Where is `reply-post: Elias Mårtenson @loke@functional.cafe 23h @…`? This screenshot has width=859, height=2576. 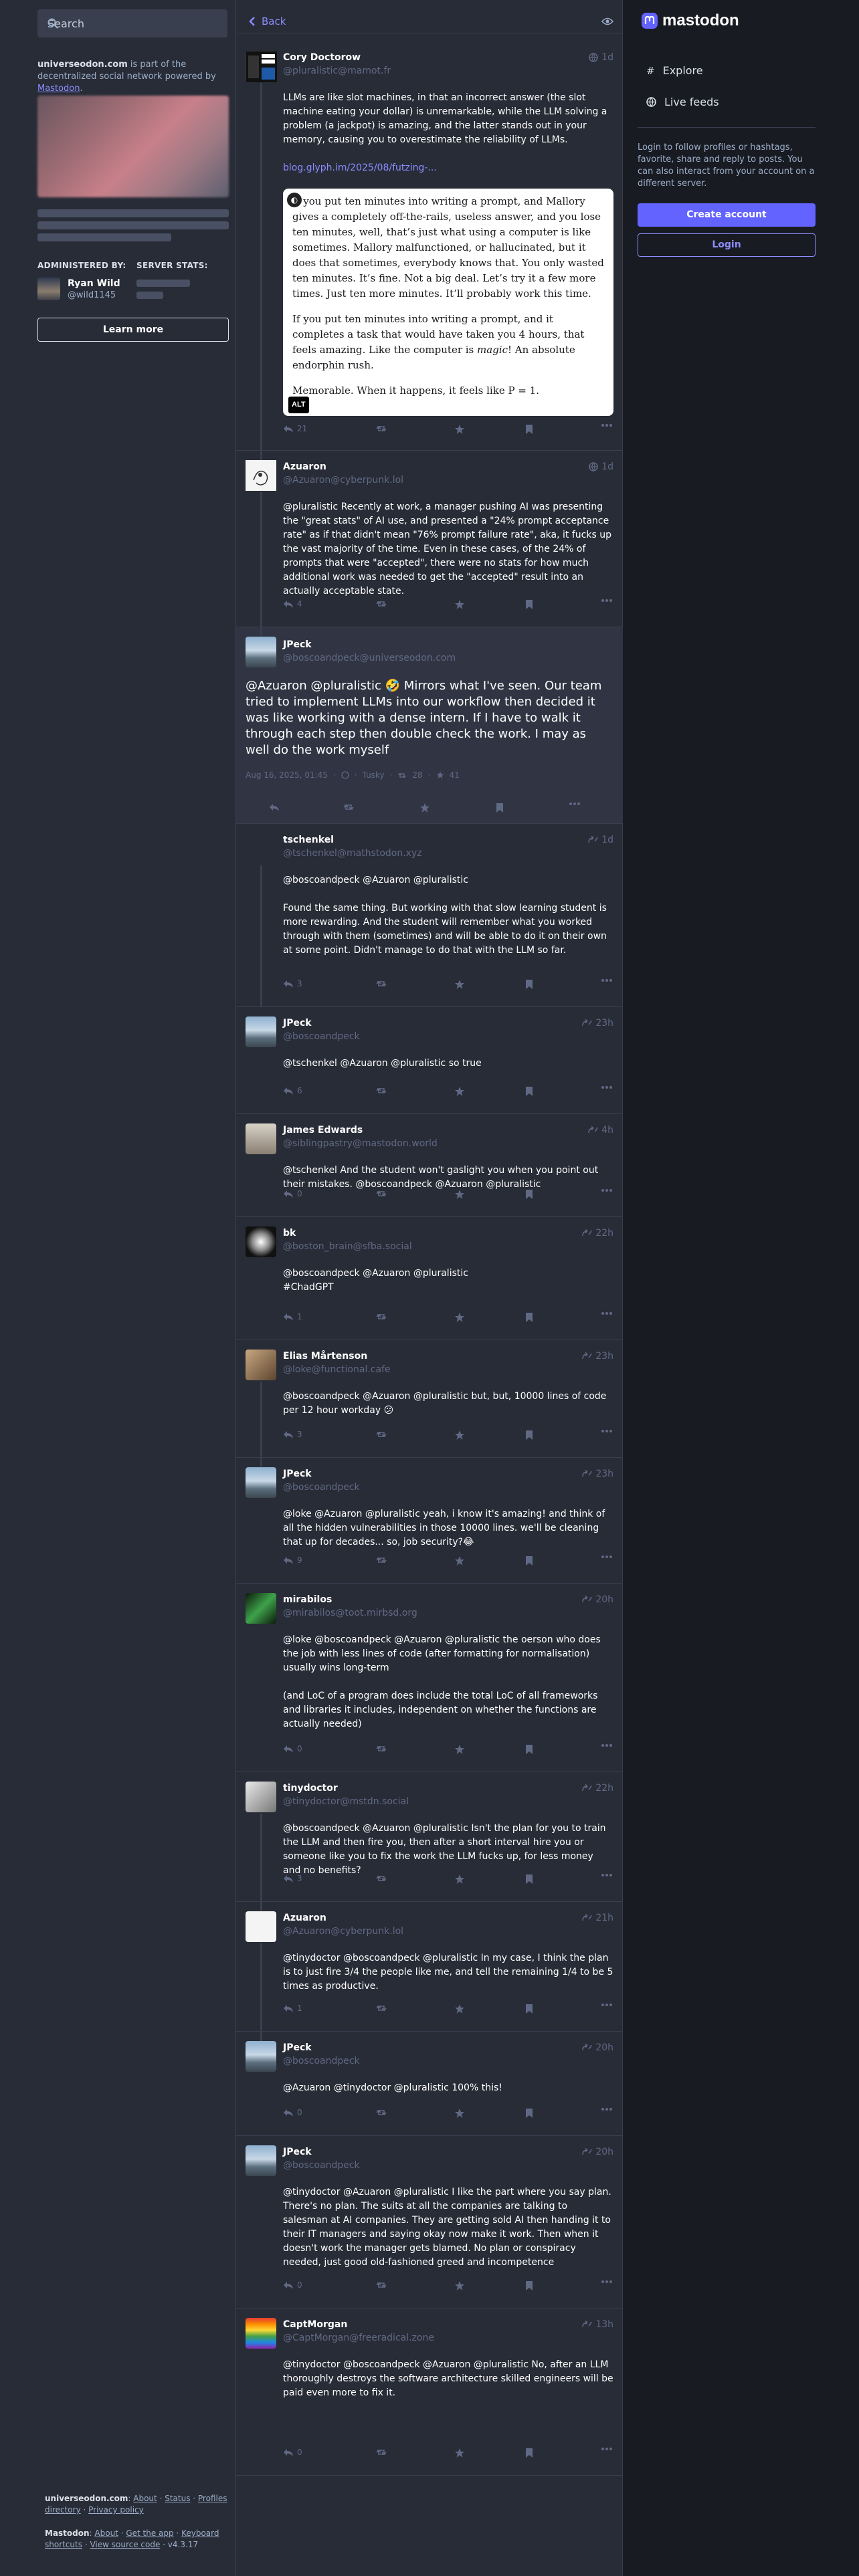 reply-post: Elias Mårtenson @loke@functional.cafe 23h @… is located at coordinates (429, 1399).